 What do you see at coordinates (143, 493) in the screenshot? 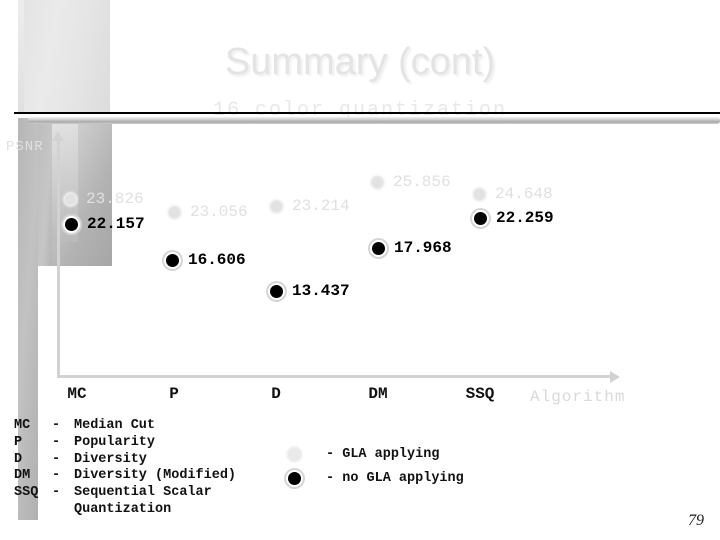
I see `abbrev-text-ssq: Sequential Scalar` at bounding box center [143, 493].